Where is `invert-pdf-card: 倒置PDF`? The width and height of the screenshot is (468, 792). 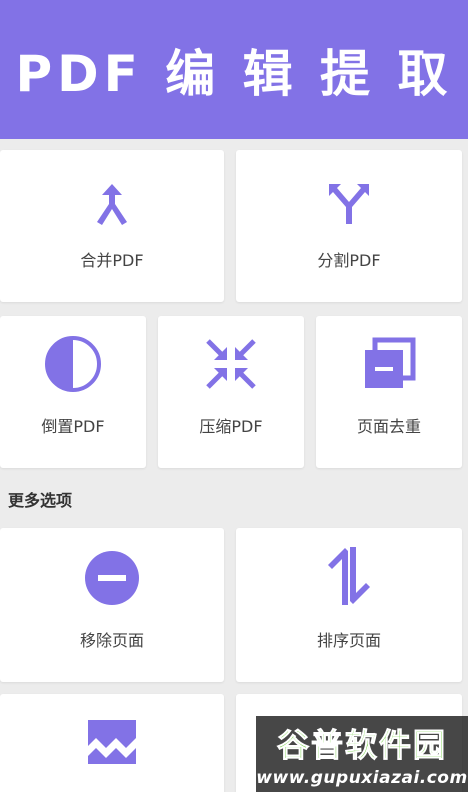
invert-pdf-card: 倒置PDF is located at coordinates (73, 392).